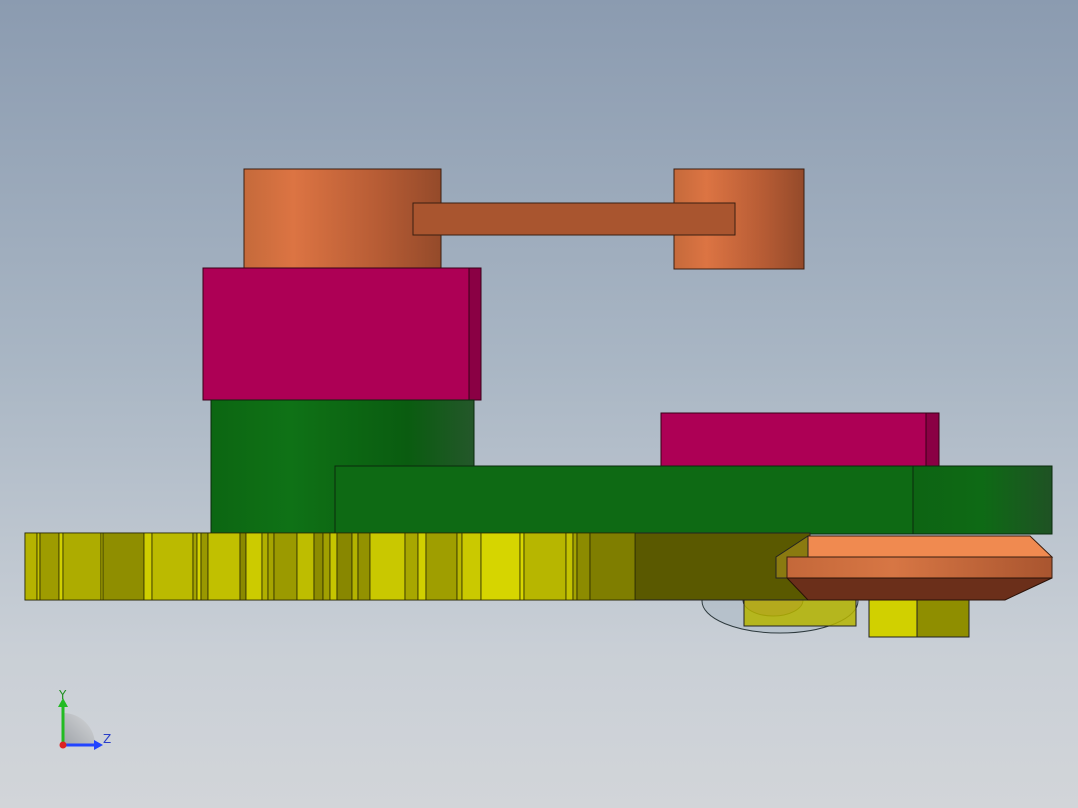 The image size is (1078, 808). Describe the element at coordinates (624, 500) in the screenshot. I see `green-arm` at that location.